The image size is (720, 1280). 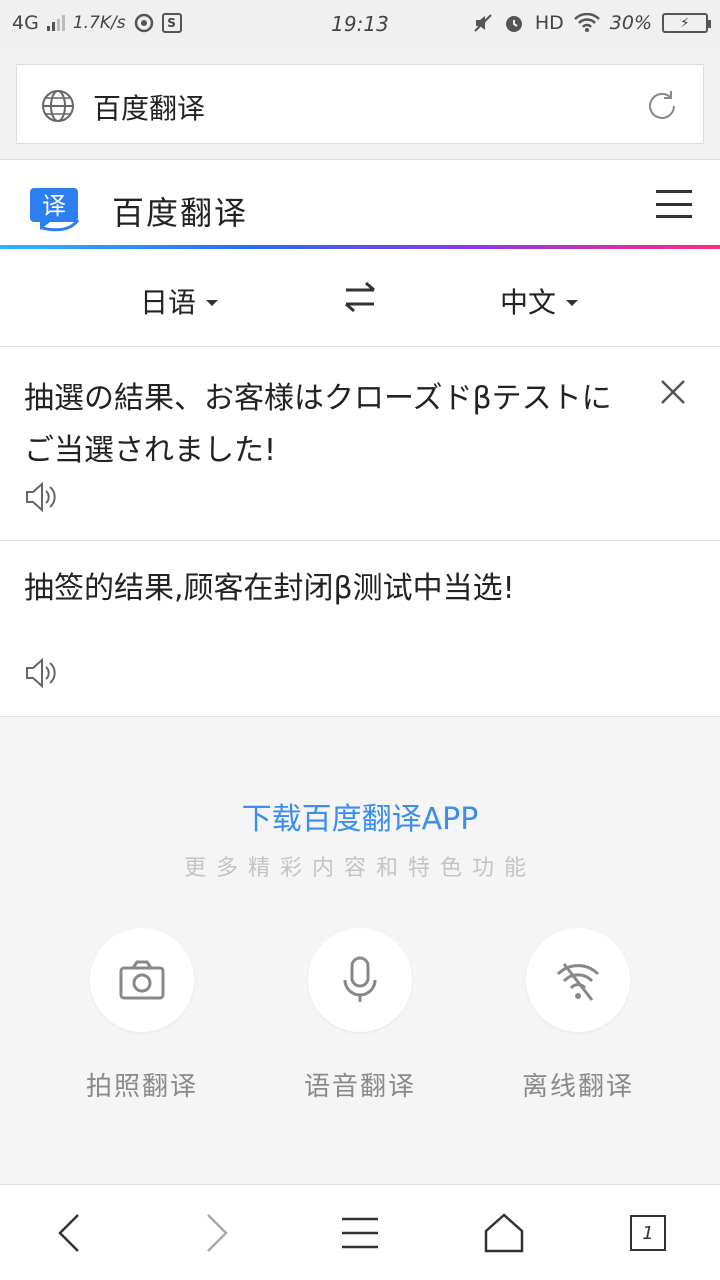 What do you see at coordinates (513, 24) in the screenshot?
I see `alarm-icon` at bounding box center [513, 24].